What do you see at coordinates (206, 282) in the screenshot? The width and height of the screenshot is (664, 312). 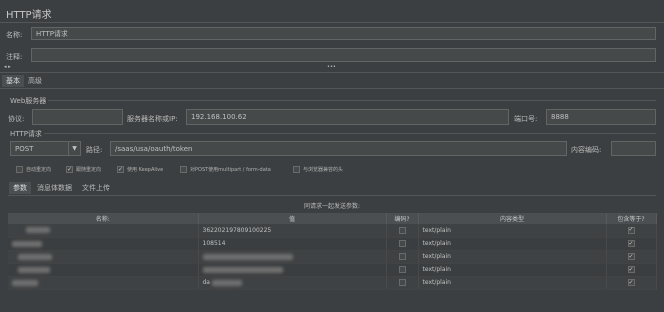 I see `param-value-text: da` at bounding box center [206, 282].